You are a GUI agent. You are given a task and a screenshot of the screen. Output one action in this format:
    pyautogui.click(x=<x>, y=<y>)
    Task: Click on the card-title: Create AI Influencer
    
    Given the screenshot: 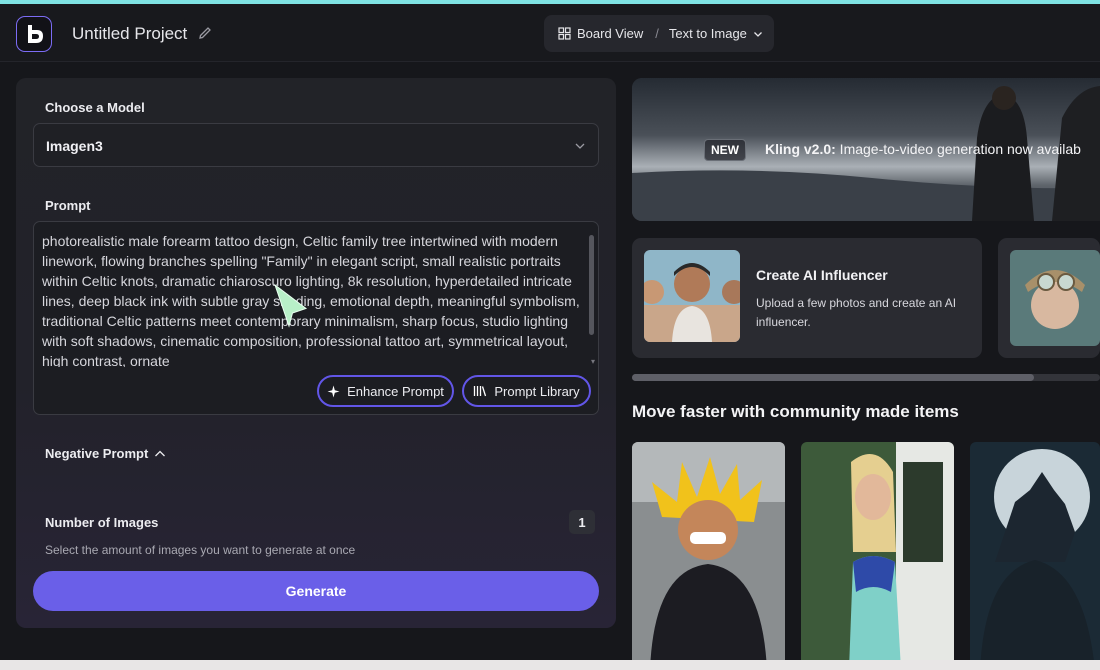 What is the action you would take?
    pyautogui.click(x=822, y=275)
    